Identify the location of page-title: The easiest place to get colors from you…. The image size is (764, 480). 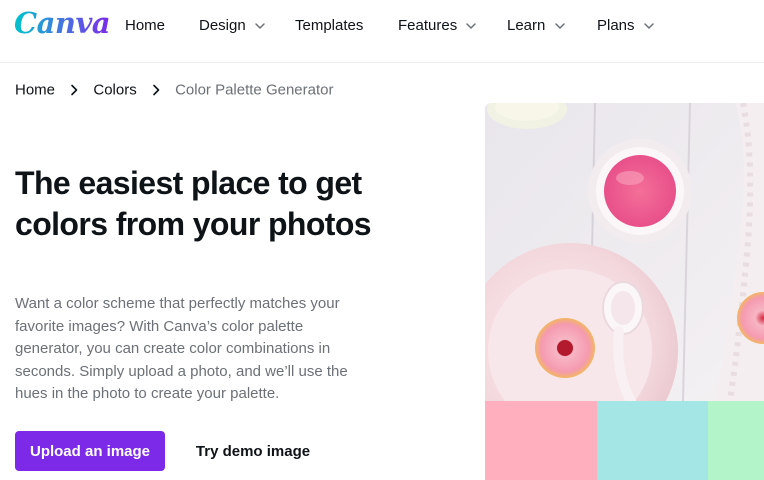
(193, 203).